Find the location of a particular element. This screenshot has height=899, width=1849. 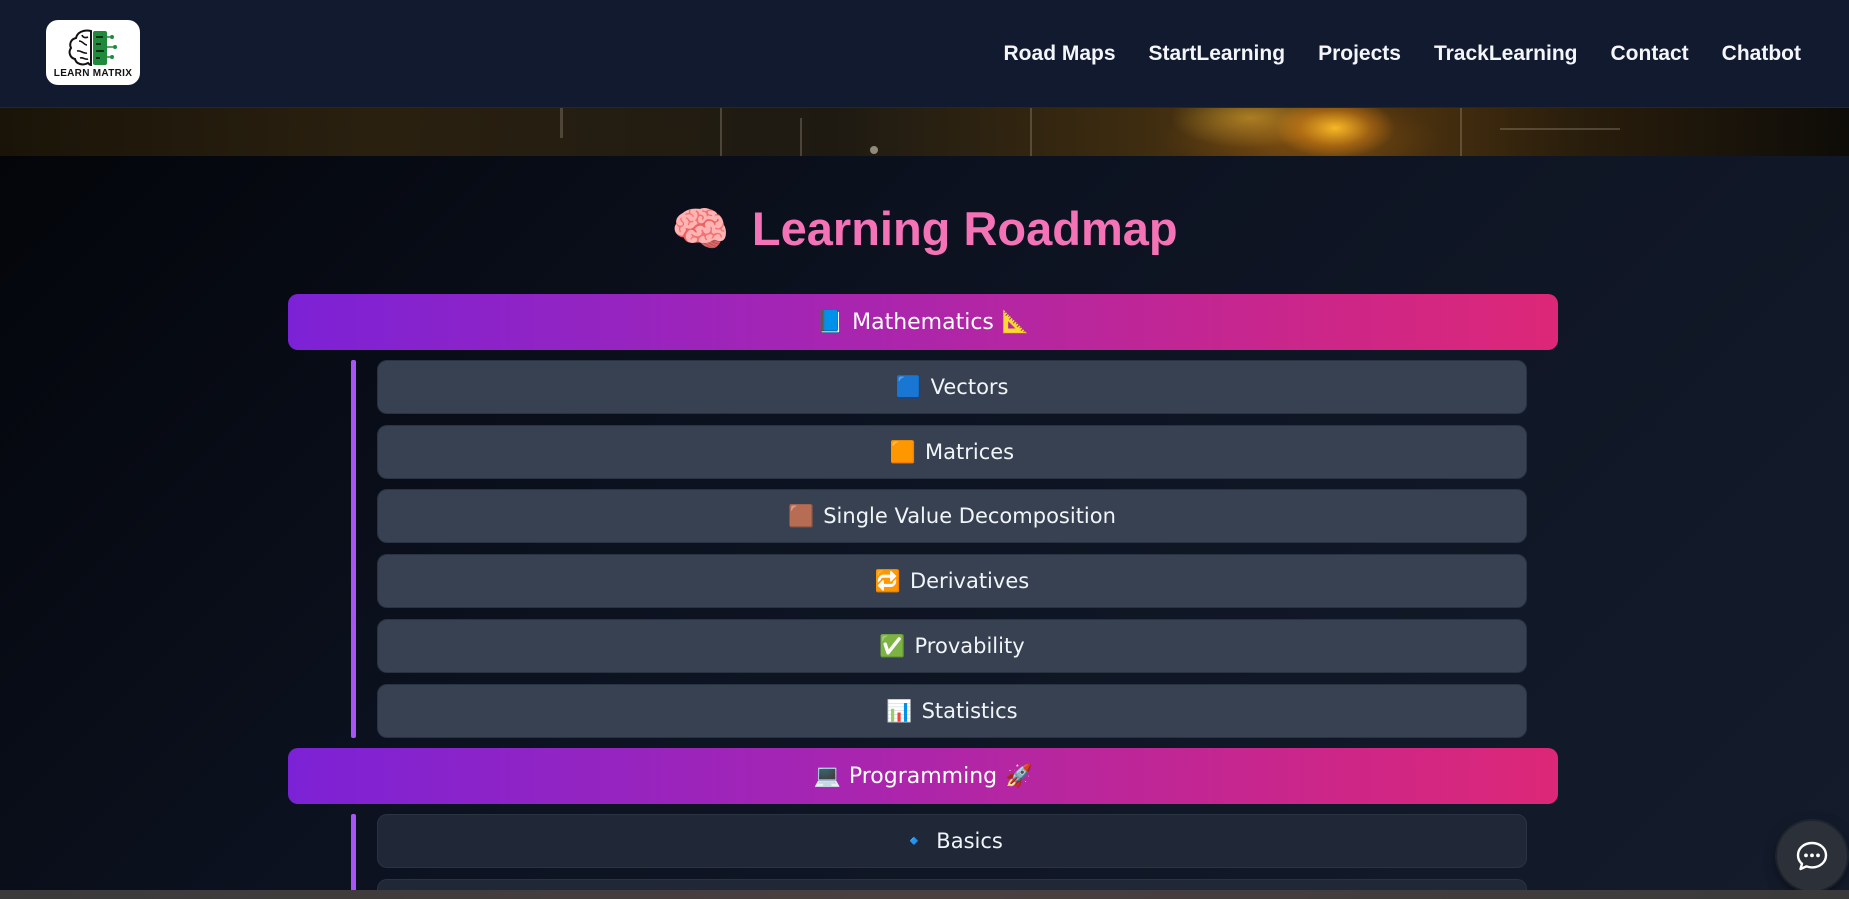

triangular-ruler-icon: 📐 is located at coordinates (1015, 322).